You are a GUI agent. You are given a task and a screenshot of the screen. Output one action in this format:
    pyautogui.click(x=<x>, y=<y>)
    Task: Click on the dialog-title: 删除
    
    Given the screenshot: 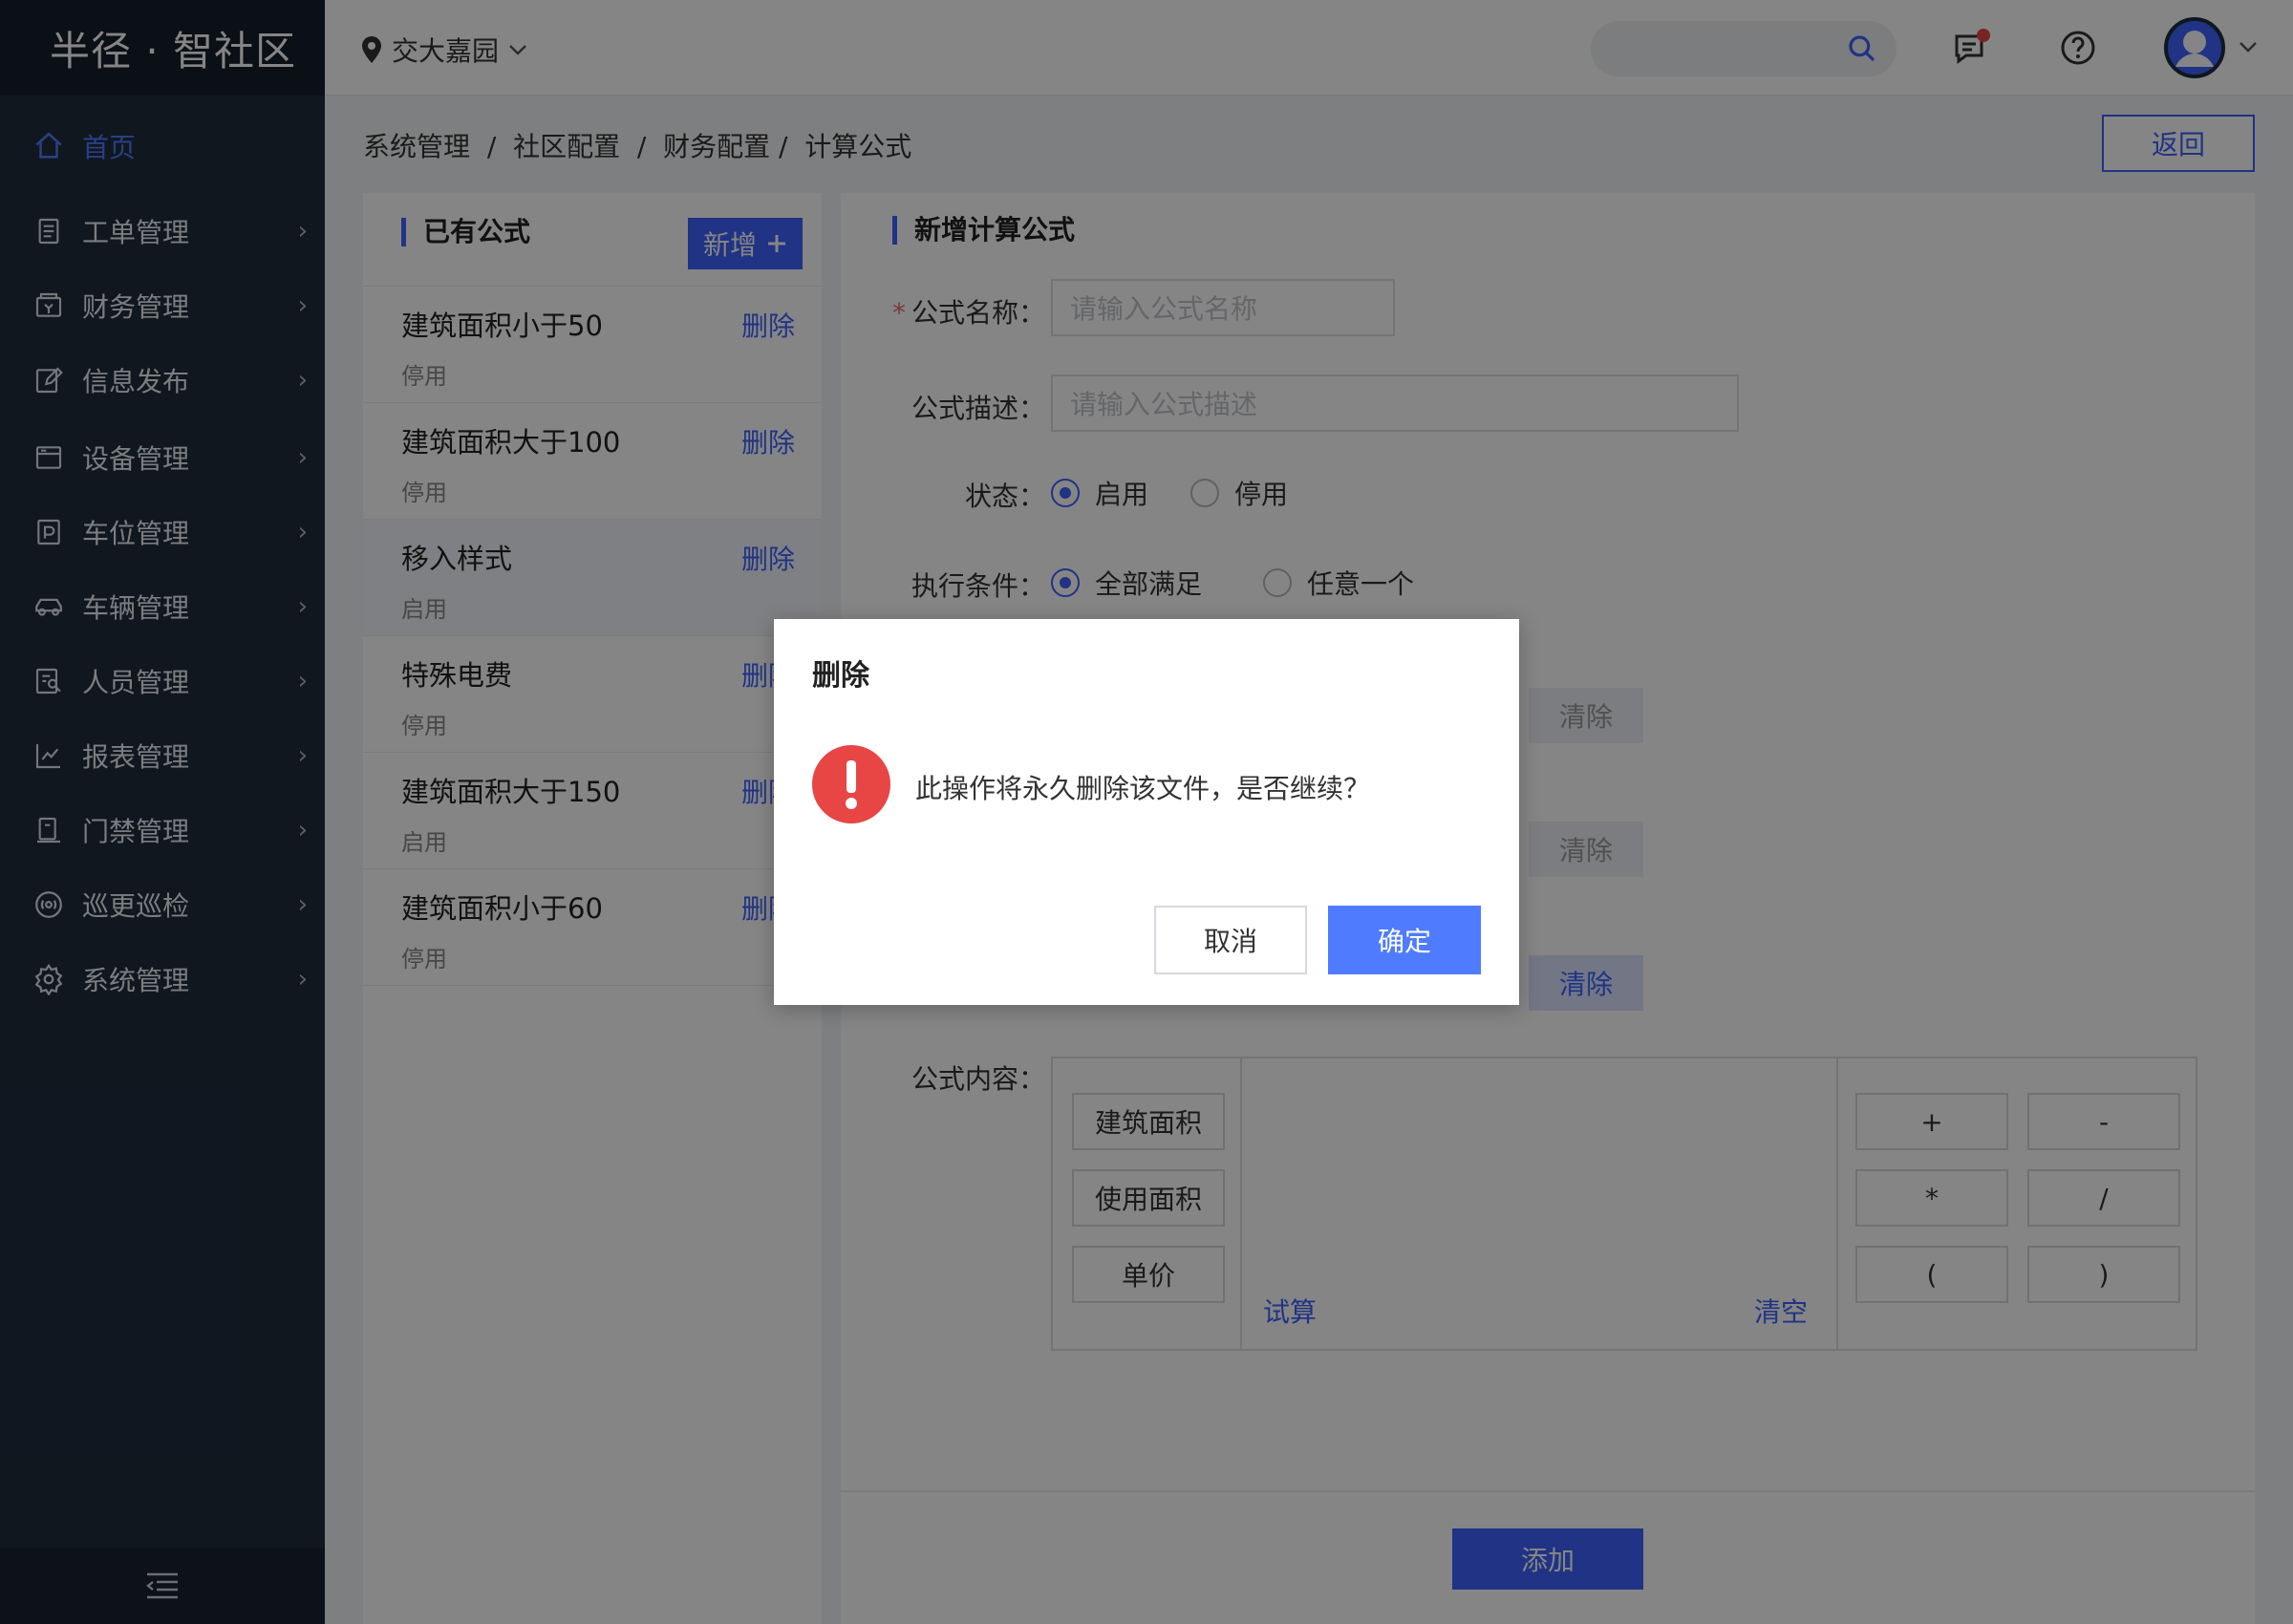 What is the action you would take?
    pyautogui.click(x=840, y=676)
    